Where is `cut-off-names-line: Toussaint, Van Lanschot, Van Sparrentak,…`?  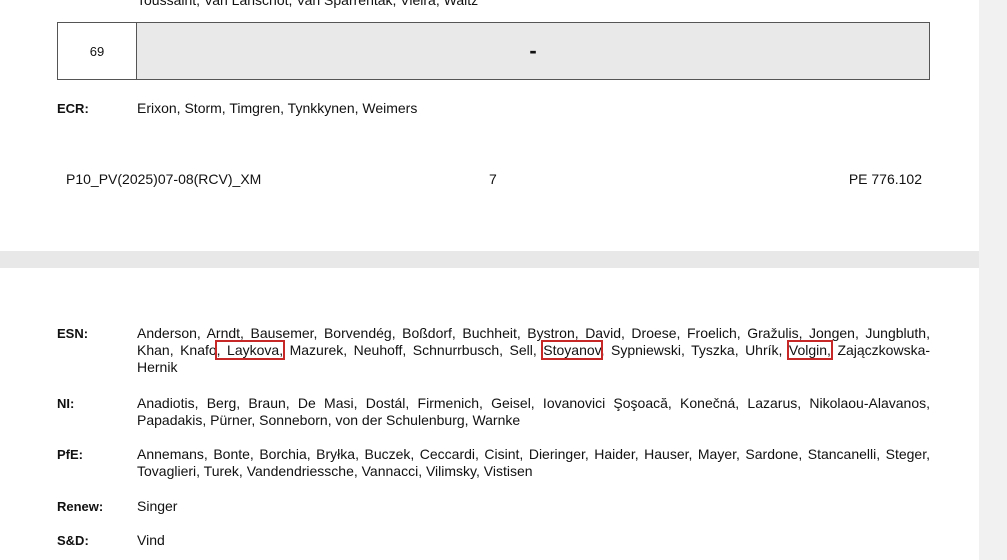
cut-off-names-line: Toussaint, Van Lanschot, Van Sparrentak,… is located at coordinates (308, 4).